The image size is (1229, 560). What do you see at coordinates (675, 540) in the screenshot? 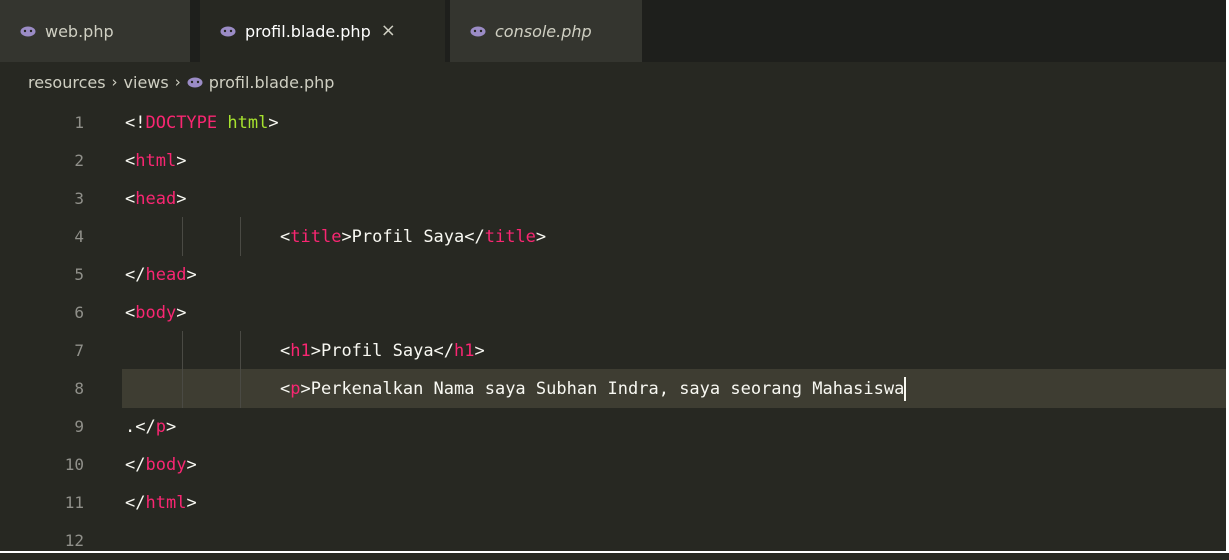
I see `code-content` at bounding box center [675, 540].